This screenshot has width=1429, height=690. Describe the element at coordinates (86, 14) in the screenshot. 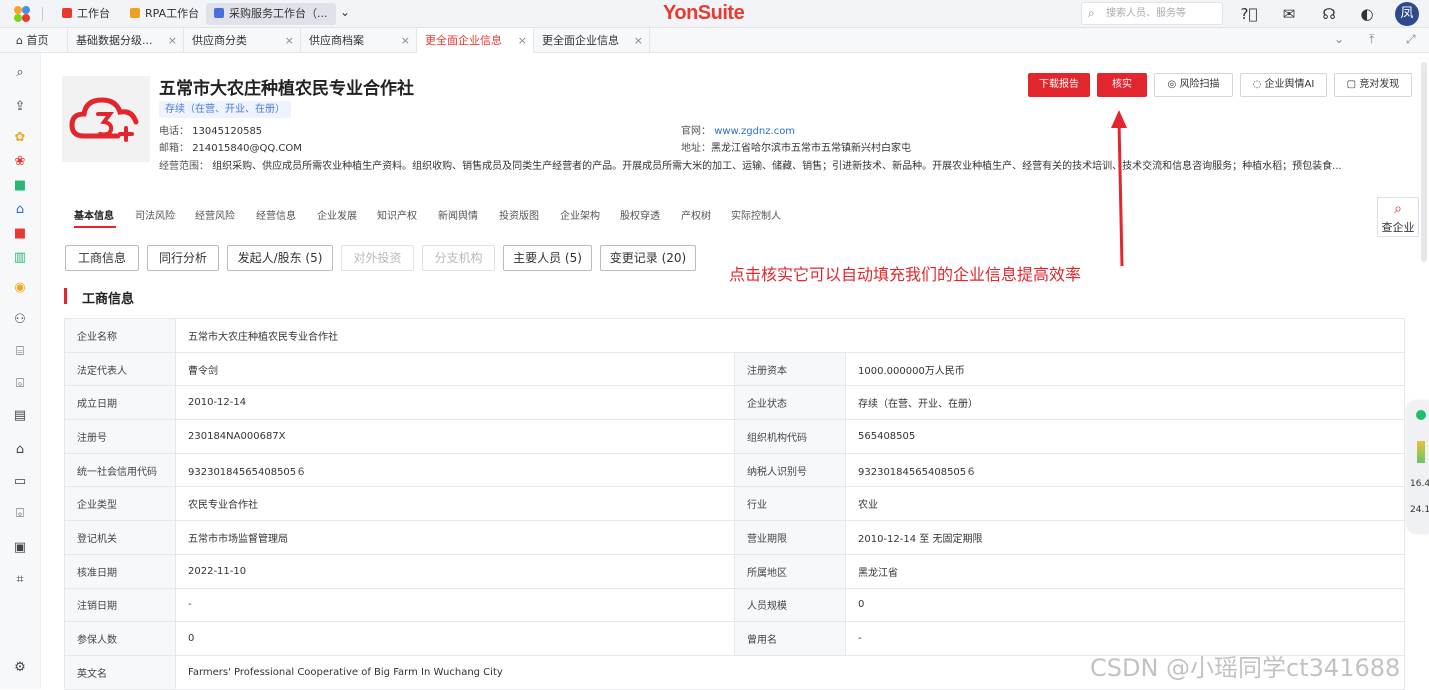

I see `top-tab-workbench: 工作台` at that location.